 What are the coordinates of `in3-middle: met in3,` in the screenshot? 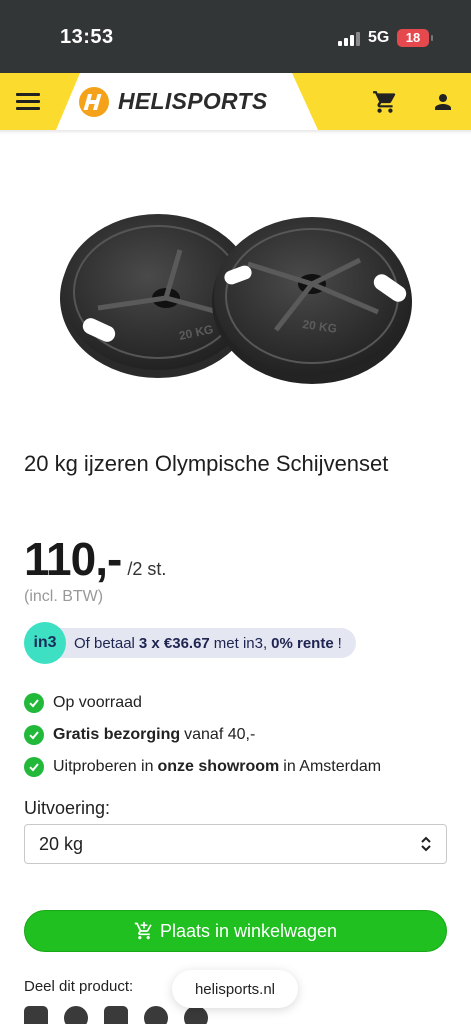 It's located at (240, 643).